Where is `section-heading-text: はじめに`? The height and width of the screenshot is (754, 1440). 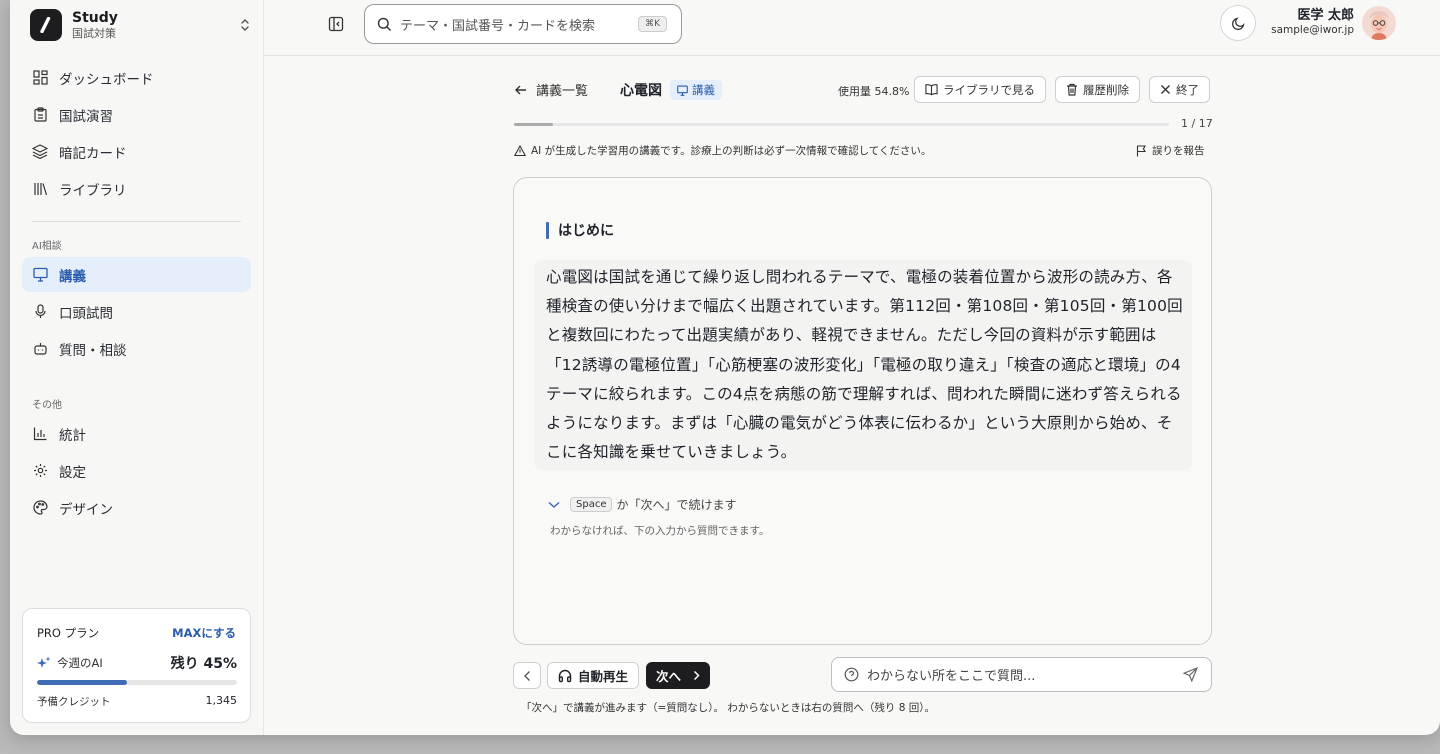
section-heading-text: はじめに is located at coordinates (586, 231).